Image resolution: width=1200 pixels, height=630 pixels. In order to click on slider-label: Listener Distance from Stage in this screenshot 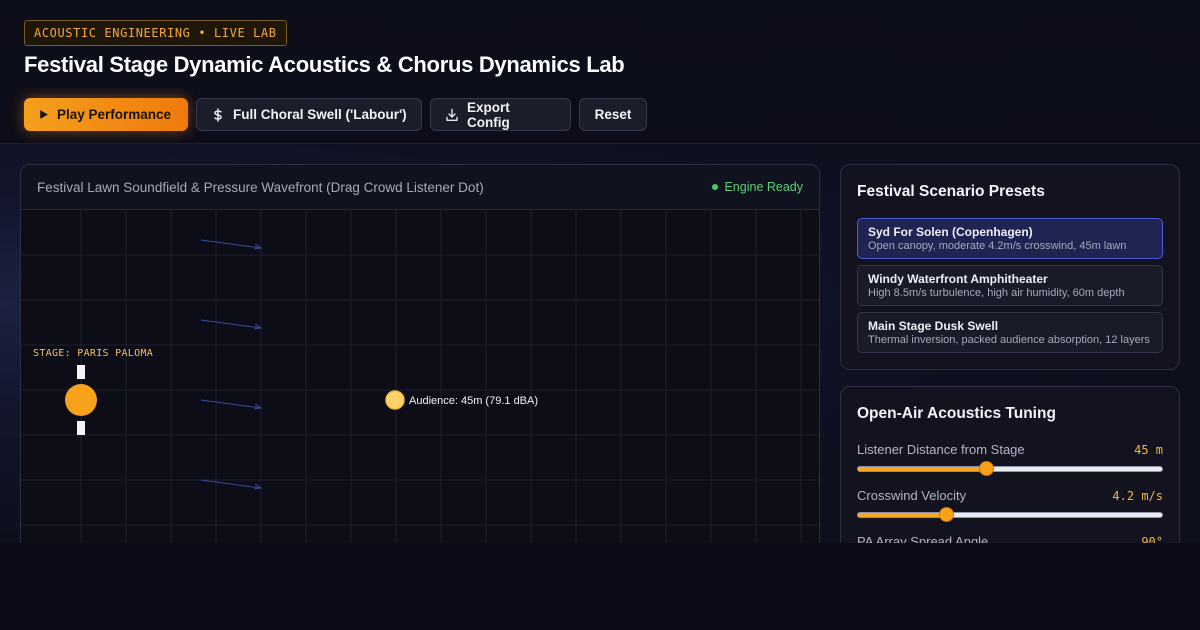, I will do `click(941, 449)`.